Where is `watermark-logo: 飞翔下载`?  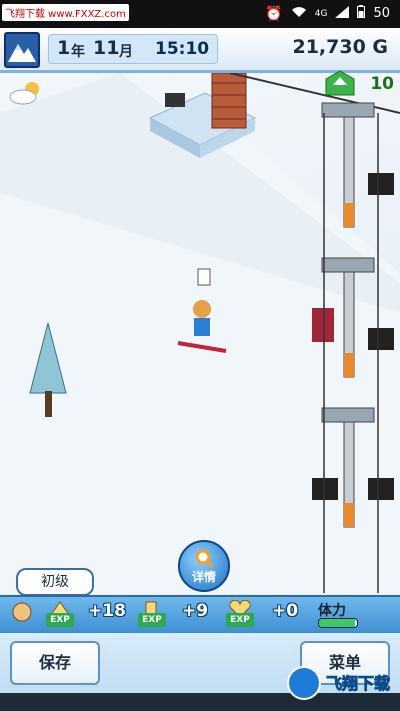
watermark-logo: 飞翔下载 is located at coordinates (341, 685).